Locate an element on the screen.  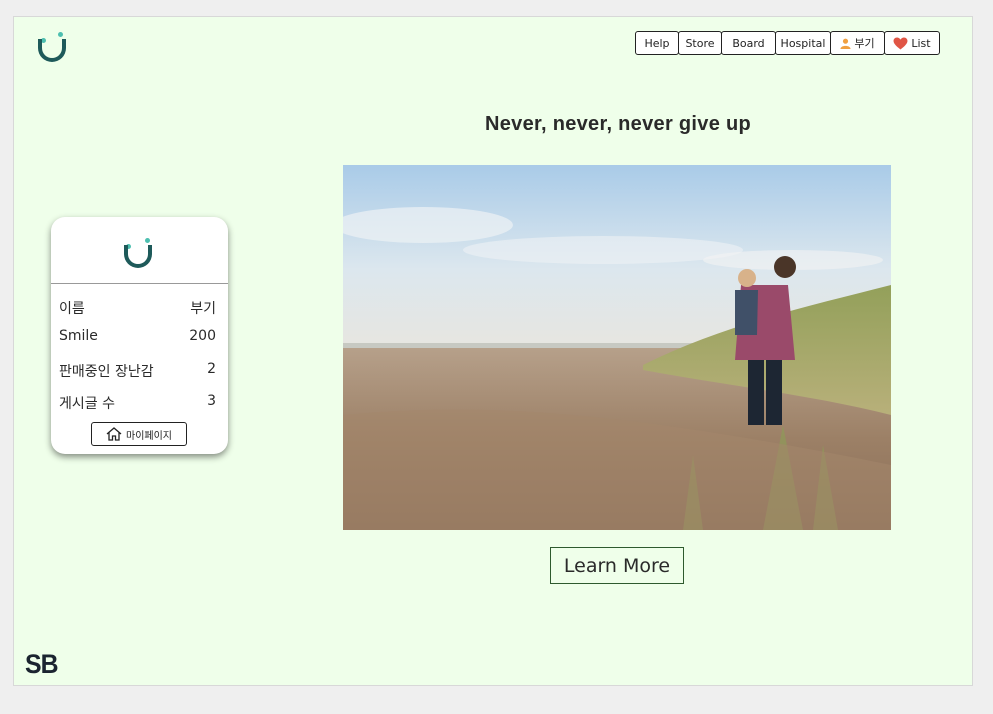
user-icon is located at coordinates (845, 43).